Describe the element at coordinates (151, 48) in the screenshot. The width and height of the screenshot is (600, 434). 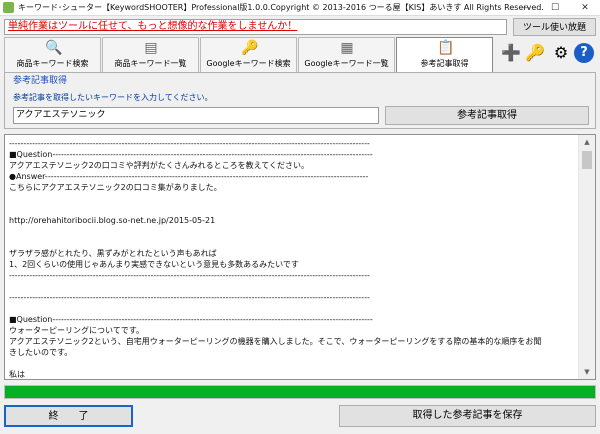
I see `card-icon: ▤` at that location.